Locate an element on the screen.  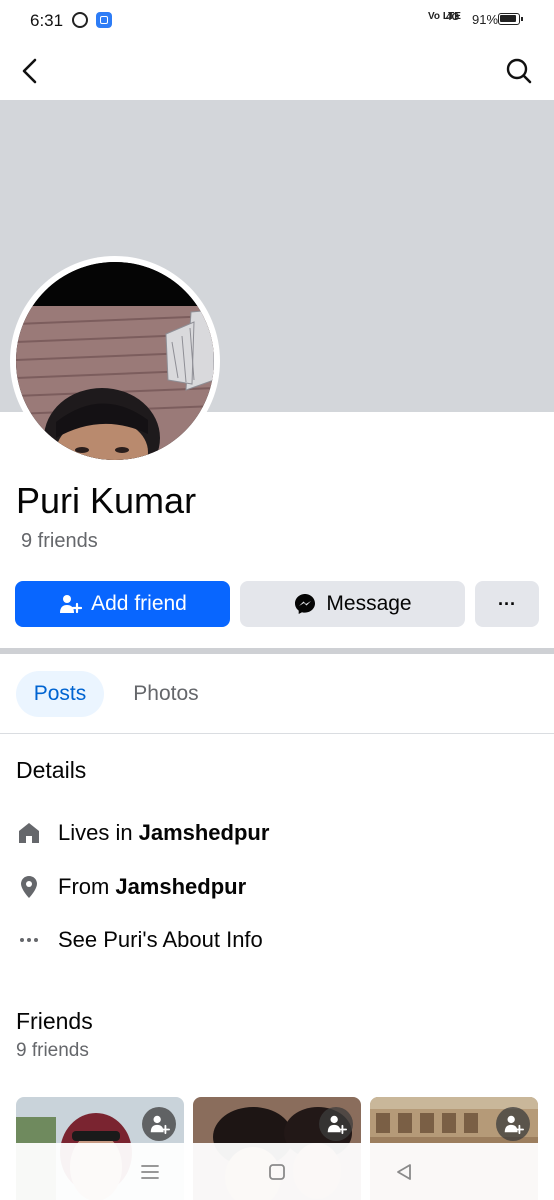
profile-name: Puri Kumar is located at coordinates (106, 500).